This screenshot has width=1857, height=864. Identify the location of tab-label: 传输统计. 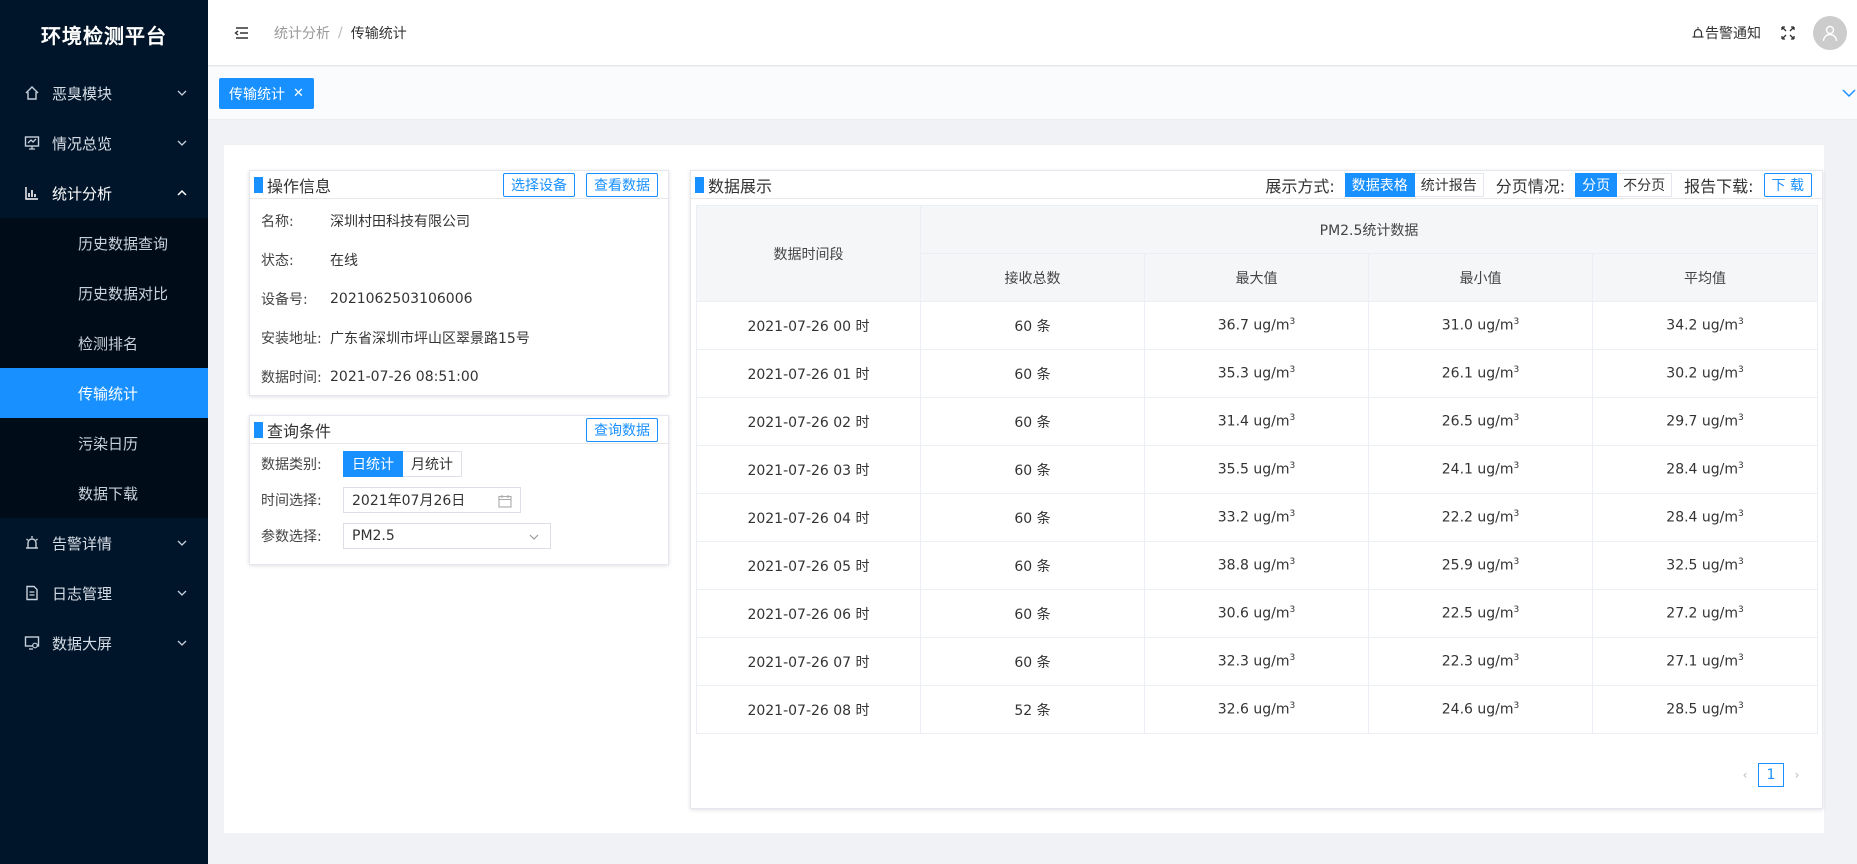
(257, 94).